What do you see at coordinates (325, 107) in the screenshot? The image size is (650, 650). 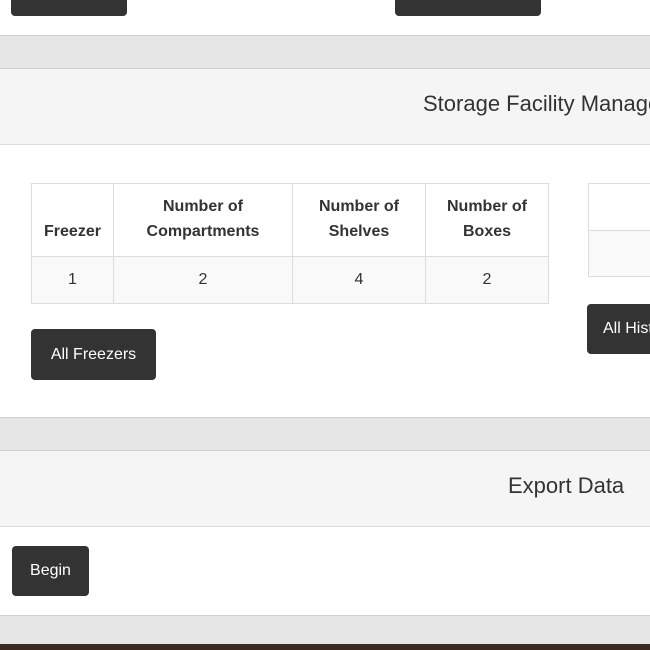 I see `storage-panel-heading: Storage Facility Management` at bounding box center [325, 107].